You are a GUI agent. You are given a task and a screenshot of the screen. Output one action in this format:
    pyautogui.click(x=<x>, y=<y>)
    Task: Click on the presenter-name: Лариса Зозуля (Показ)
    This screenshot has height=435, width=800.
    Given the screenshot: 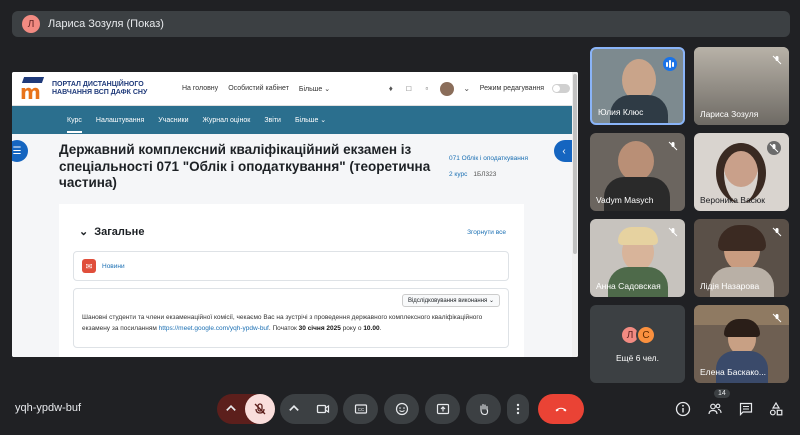 What is the action you would take?
    pyautogui.click(x=106, y=24)
    